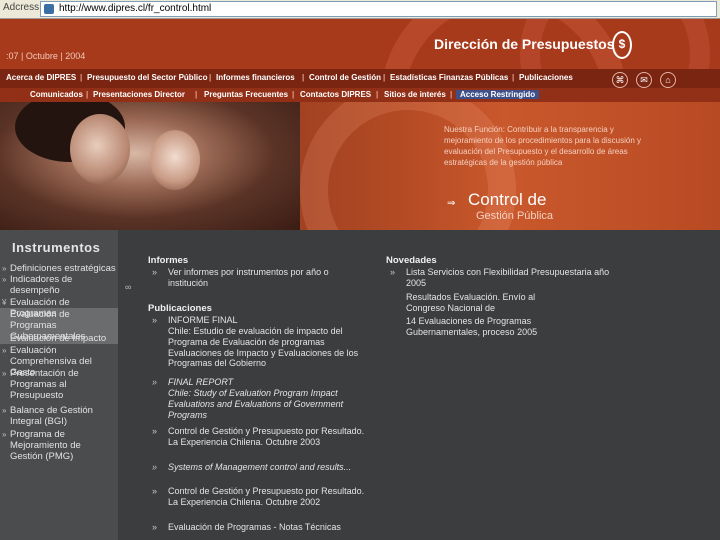 This screenshot has height=540, width=720. I want to click on nav-contactos: Contactos DIPRES, so click(335, 94).